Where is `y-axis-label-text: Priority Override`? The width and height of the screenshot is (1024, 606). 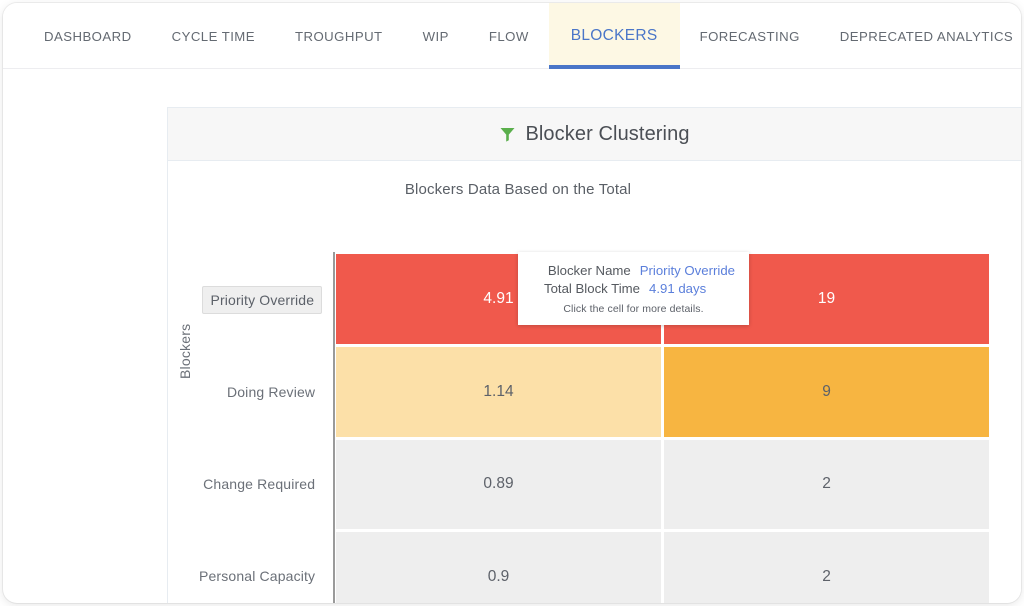
y-axis-label-text: Priority Override is located at coordinates (262, 300).